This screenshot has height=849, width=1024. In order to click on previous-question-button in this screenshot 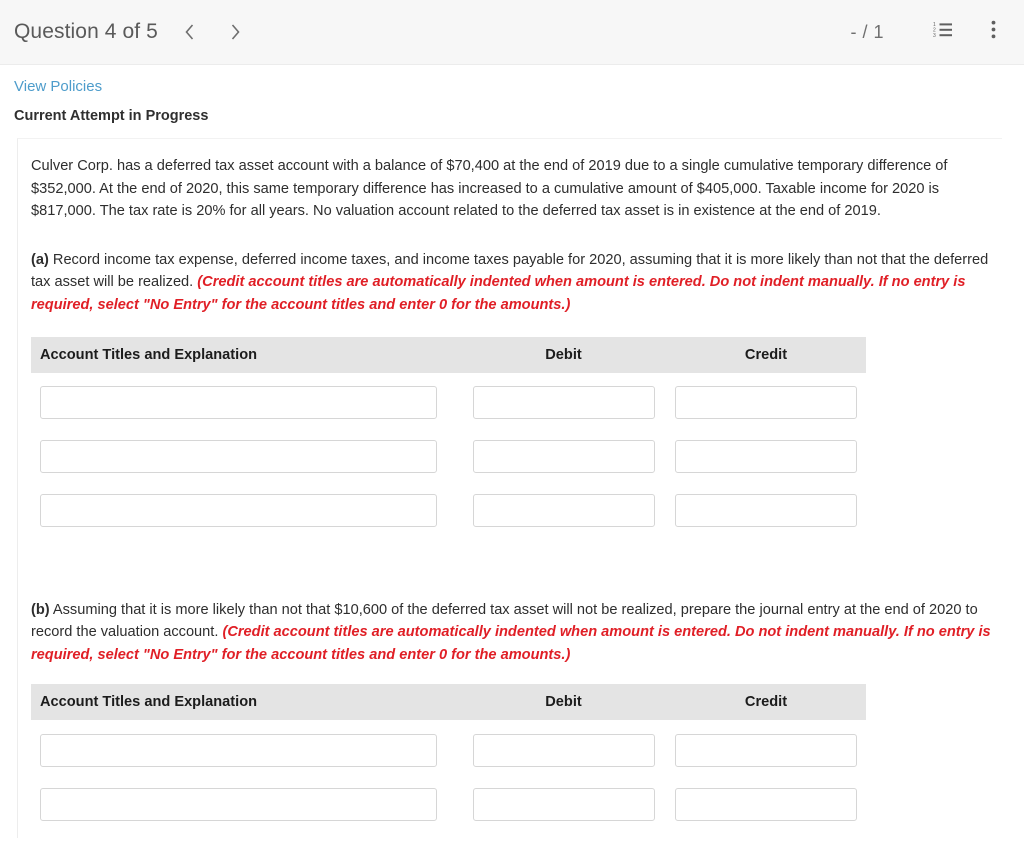, I will do `click(190, 32)`.